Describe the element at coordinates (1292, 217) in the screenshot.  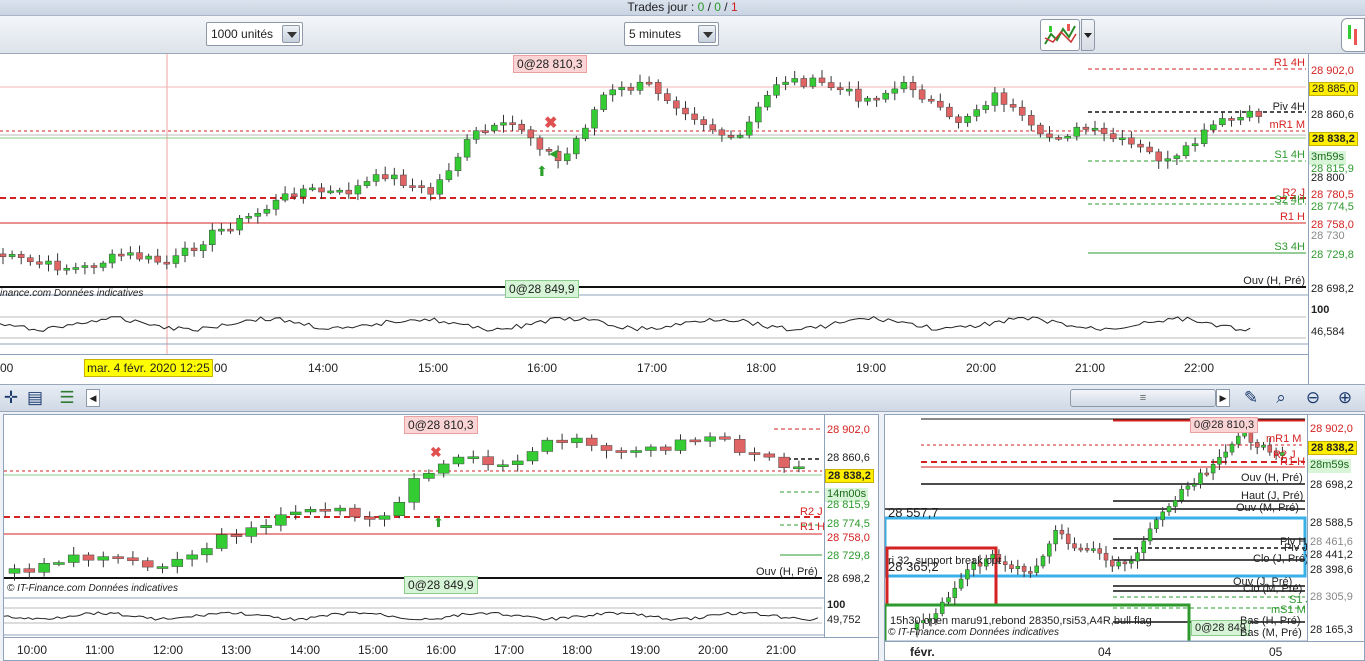
I see `level-label: R1 H` at that location.